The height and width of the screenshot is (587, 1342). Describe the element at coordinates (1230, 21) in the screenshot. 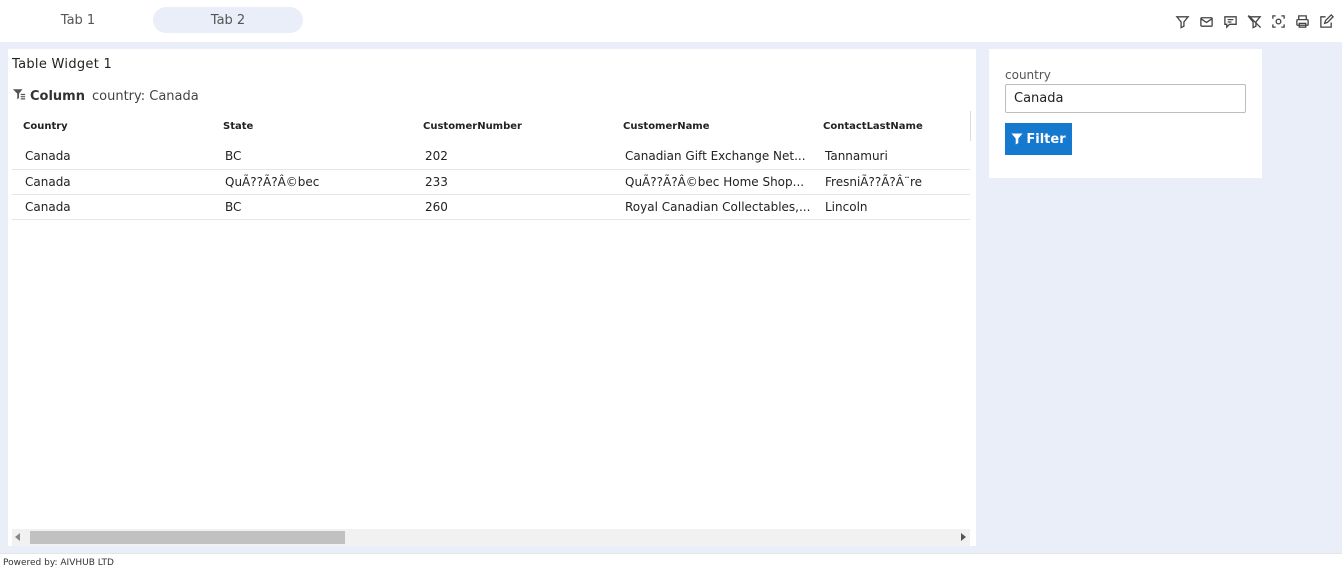

I see `comment-icon` at that location.